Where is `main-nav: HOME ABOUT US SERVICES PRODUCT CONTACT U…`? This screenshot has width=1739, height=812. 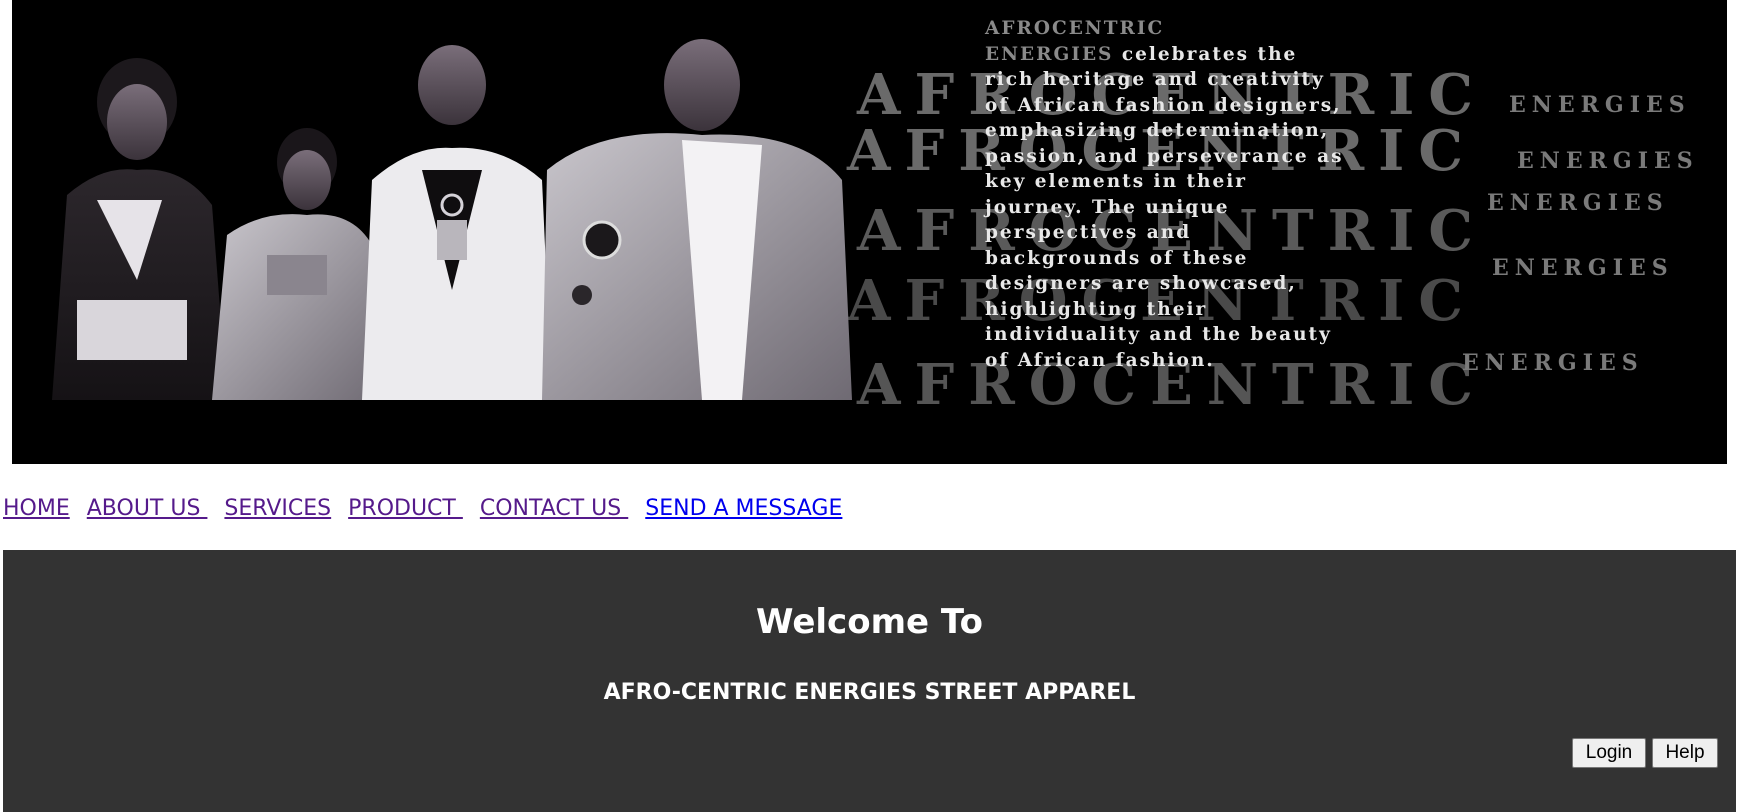 main-nav: HOME ABOUT US SERVICES PRODUCT CONTACT U… is located at coordinates (427, 508).